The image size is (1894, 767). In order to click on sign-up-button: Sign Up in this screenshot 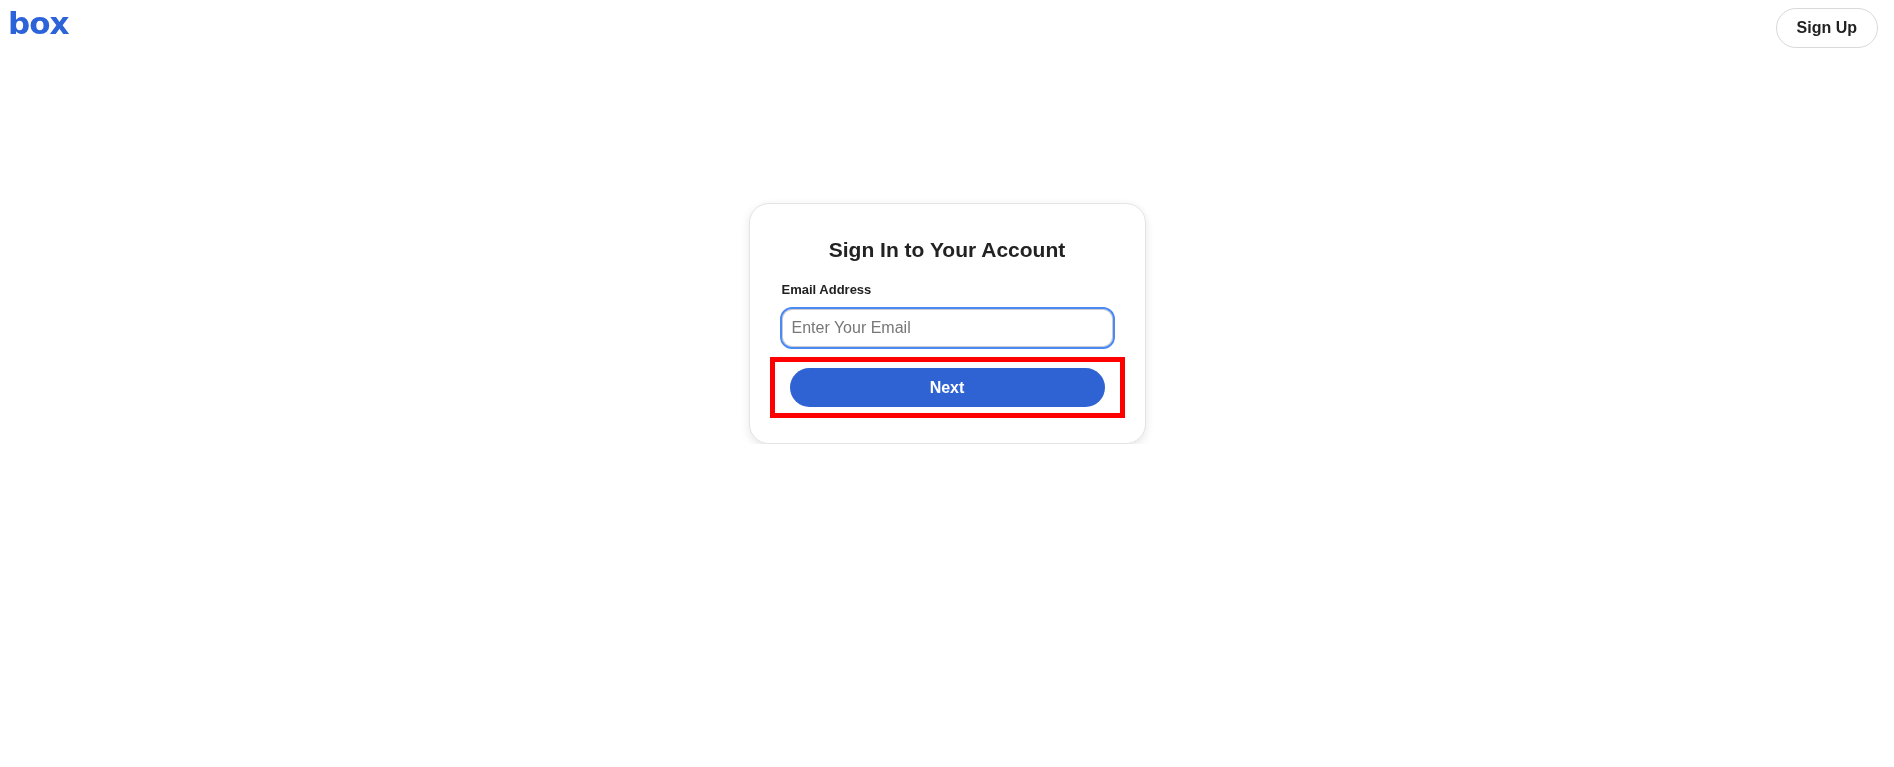, I will do `click(1826, 28)`.